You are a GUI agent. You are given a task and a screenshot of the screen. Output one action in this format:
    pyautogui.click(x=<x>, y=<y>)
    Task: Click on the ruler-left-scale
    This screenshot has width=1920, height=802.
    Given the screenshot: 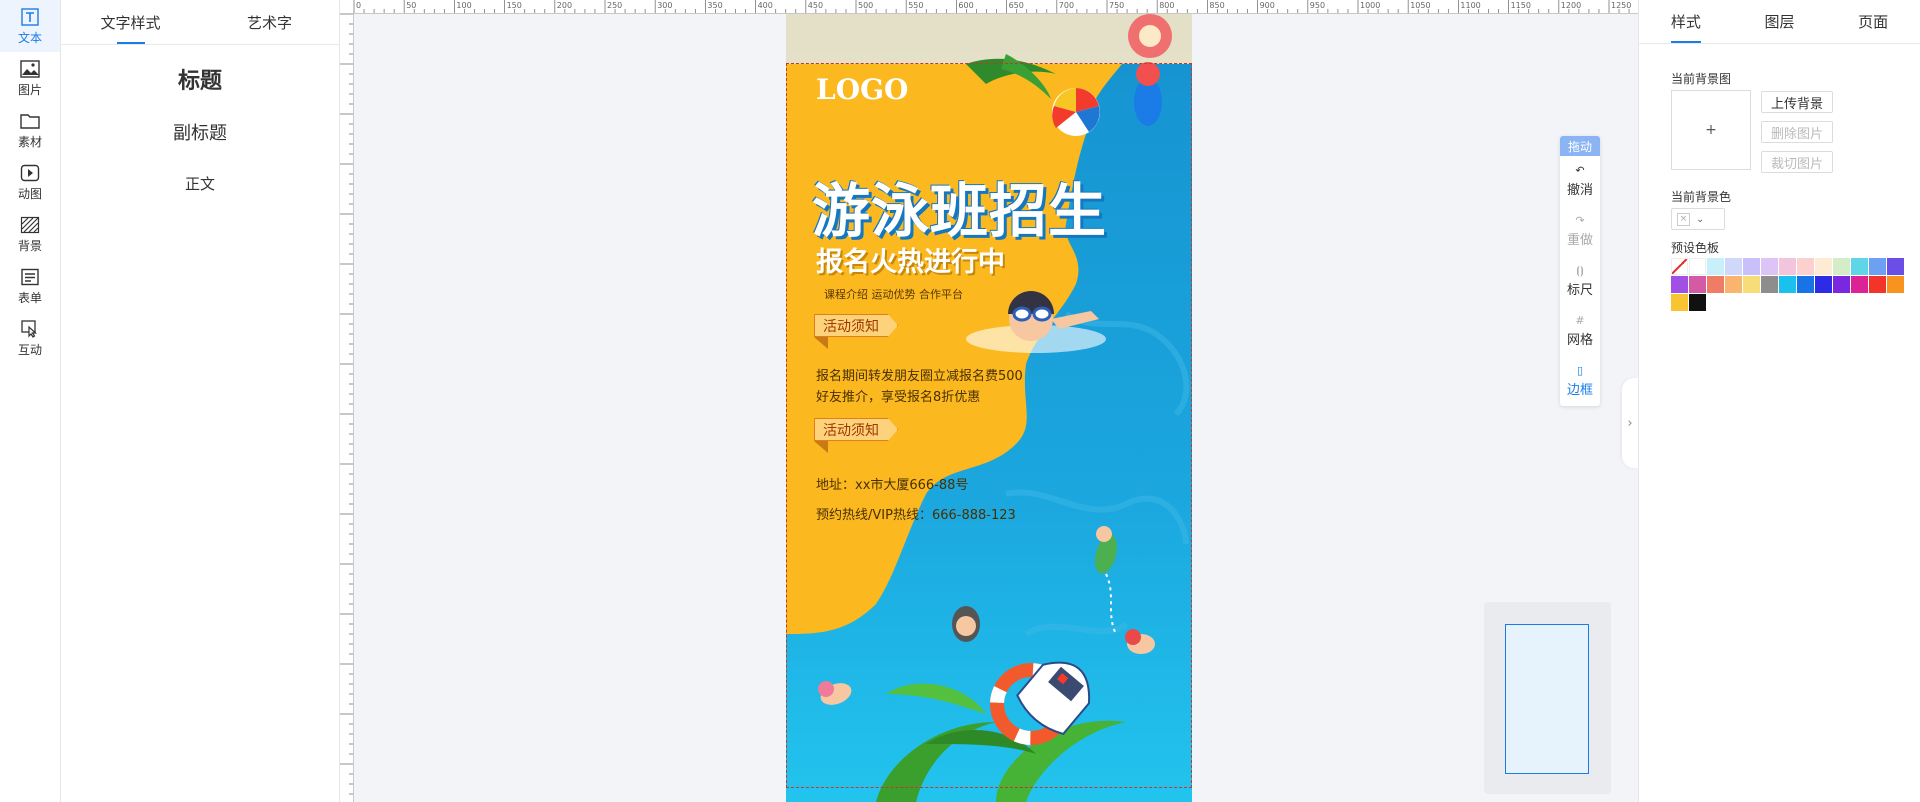 What is the action you would take?
    pyautogui.click(x=346, y=404)
    